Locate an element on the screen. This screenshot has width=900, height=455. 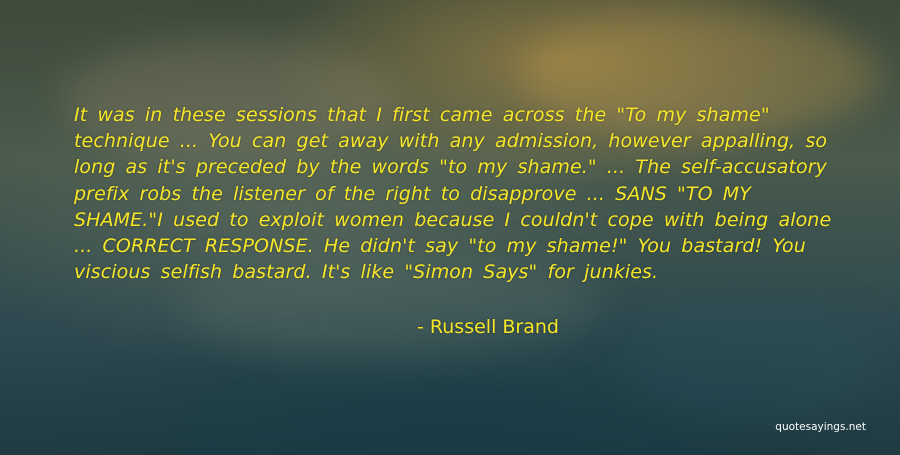
quote-author: - Russell Brand is located at coordinates (488, 327).